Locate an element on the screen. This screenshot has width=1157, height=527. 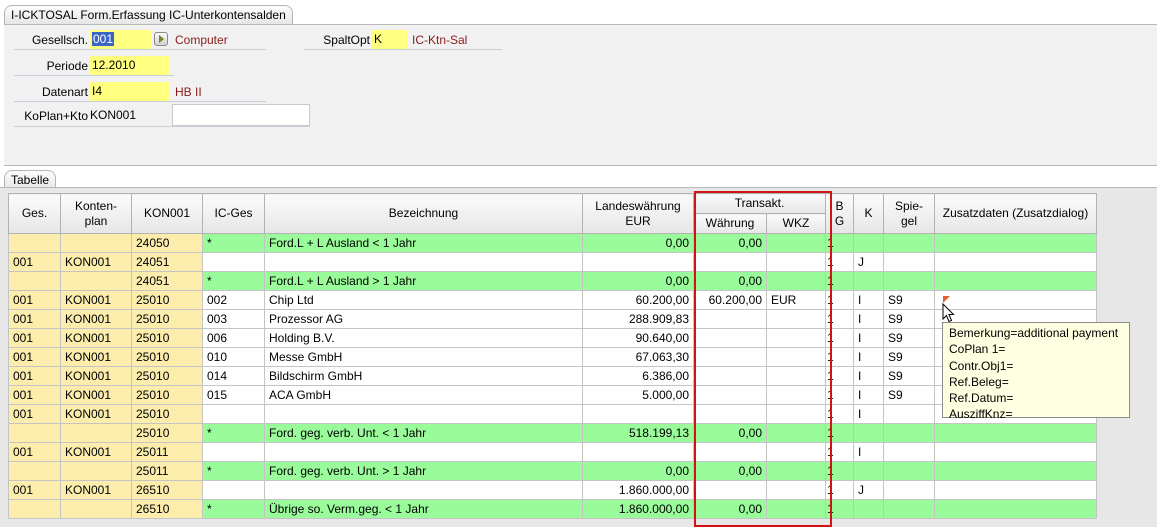
table-row: 001 KON001 25010 010 Messe GmbH 67.063,30 1 I S9 is located at coordinates (552, 357).